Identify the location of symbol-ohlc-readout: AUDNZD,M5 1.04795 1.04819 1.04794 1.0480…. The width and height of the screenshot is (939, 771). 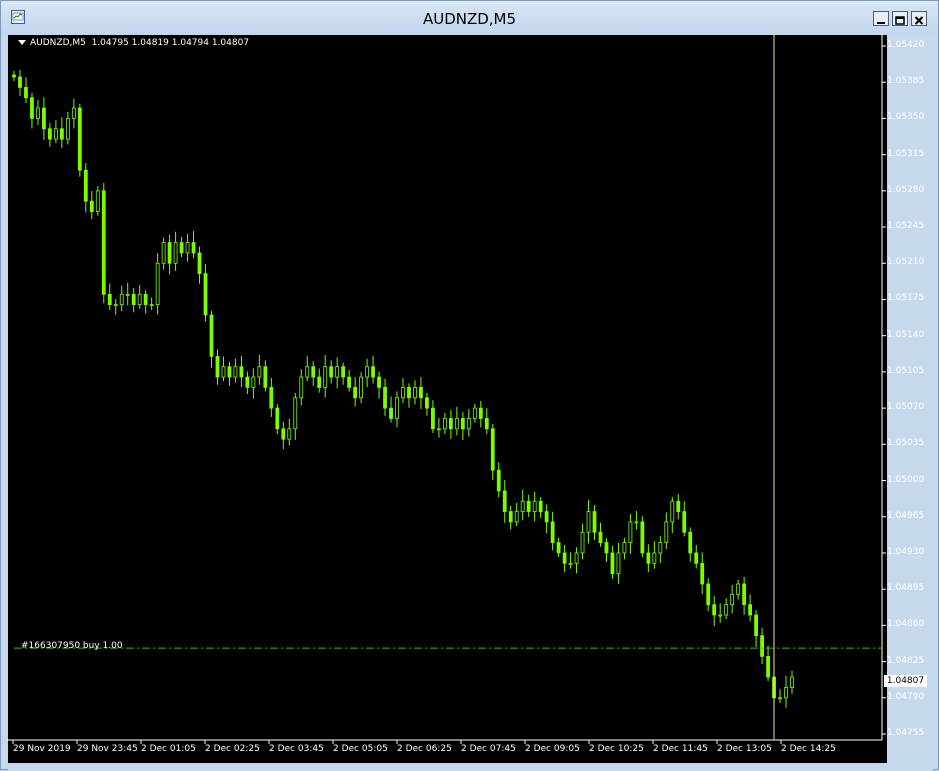
(133, 43).